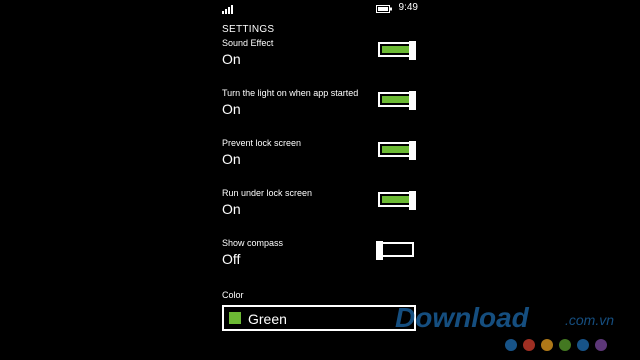  Describe the element at coordinates (408, 7) in the screenshot. I see `status-time: 9:49` at that location.